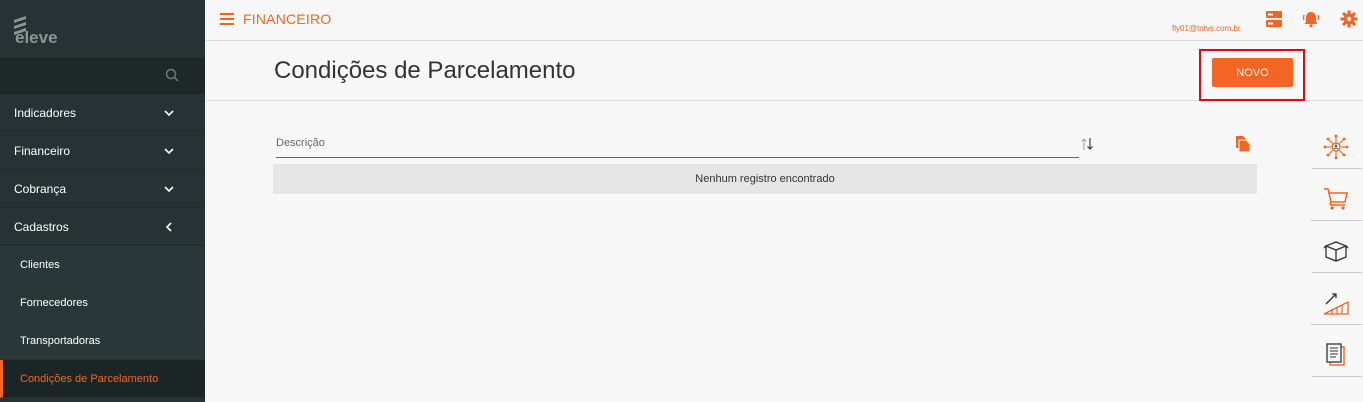 The image size is (1363, 402). I want to click on eleve-logo-icon: eleve, so click(36, 31).